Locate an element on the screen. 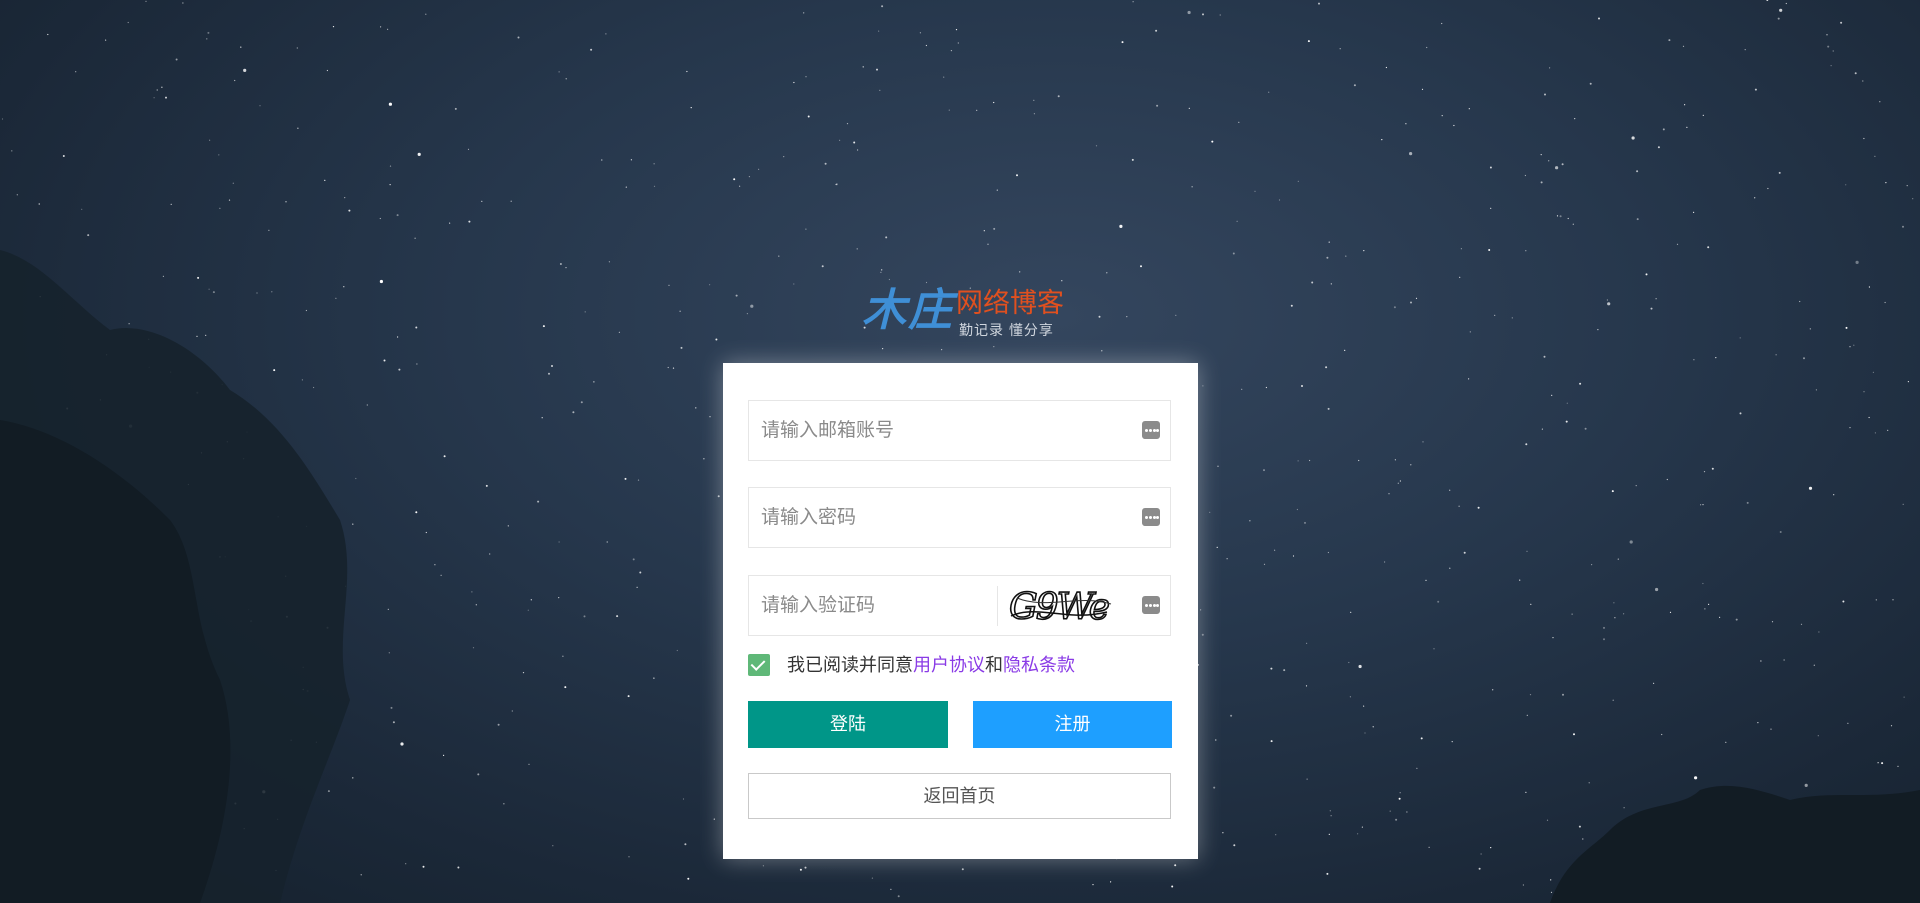 This screenshot has height=903, width=1920. site-logo: 木庄 网络博客 勤记录 懂分享 is located at coordinates (967, 315).